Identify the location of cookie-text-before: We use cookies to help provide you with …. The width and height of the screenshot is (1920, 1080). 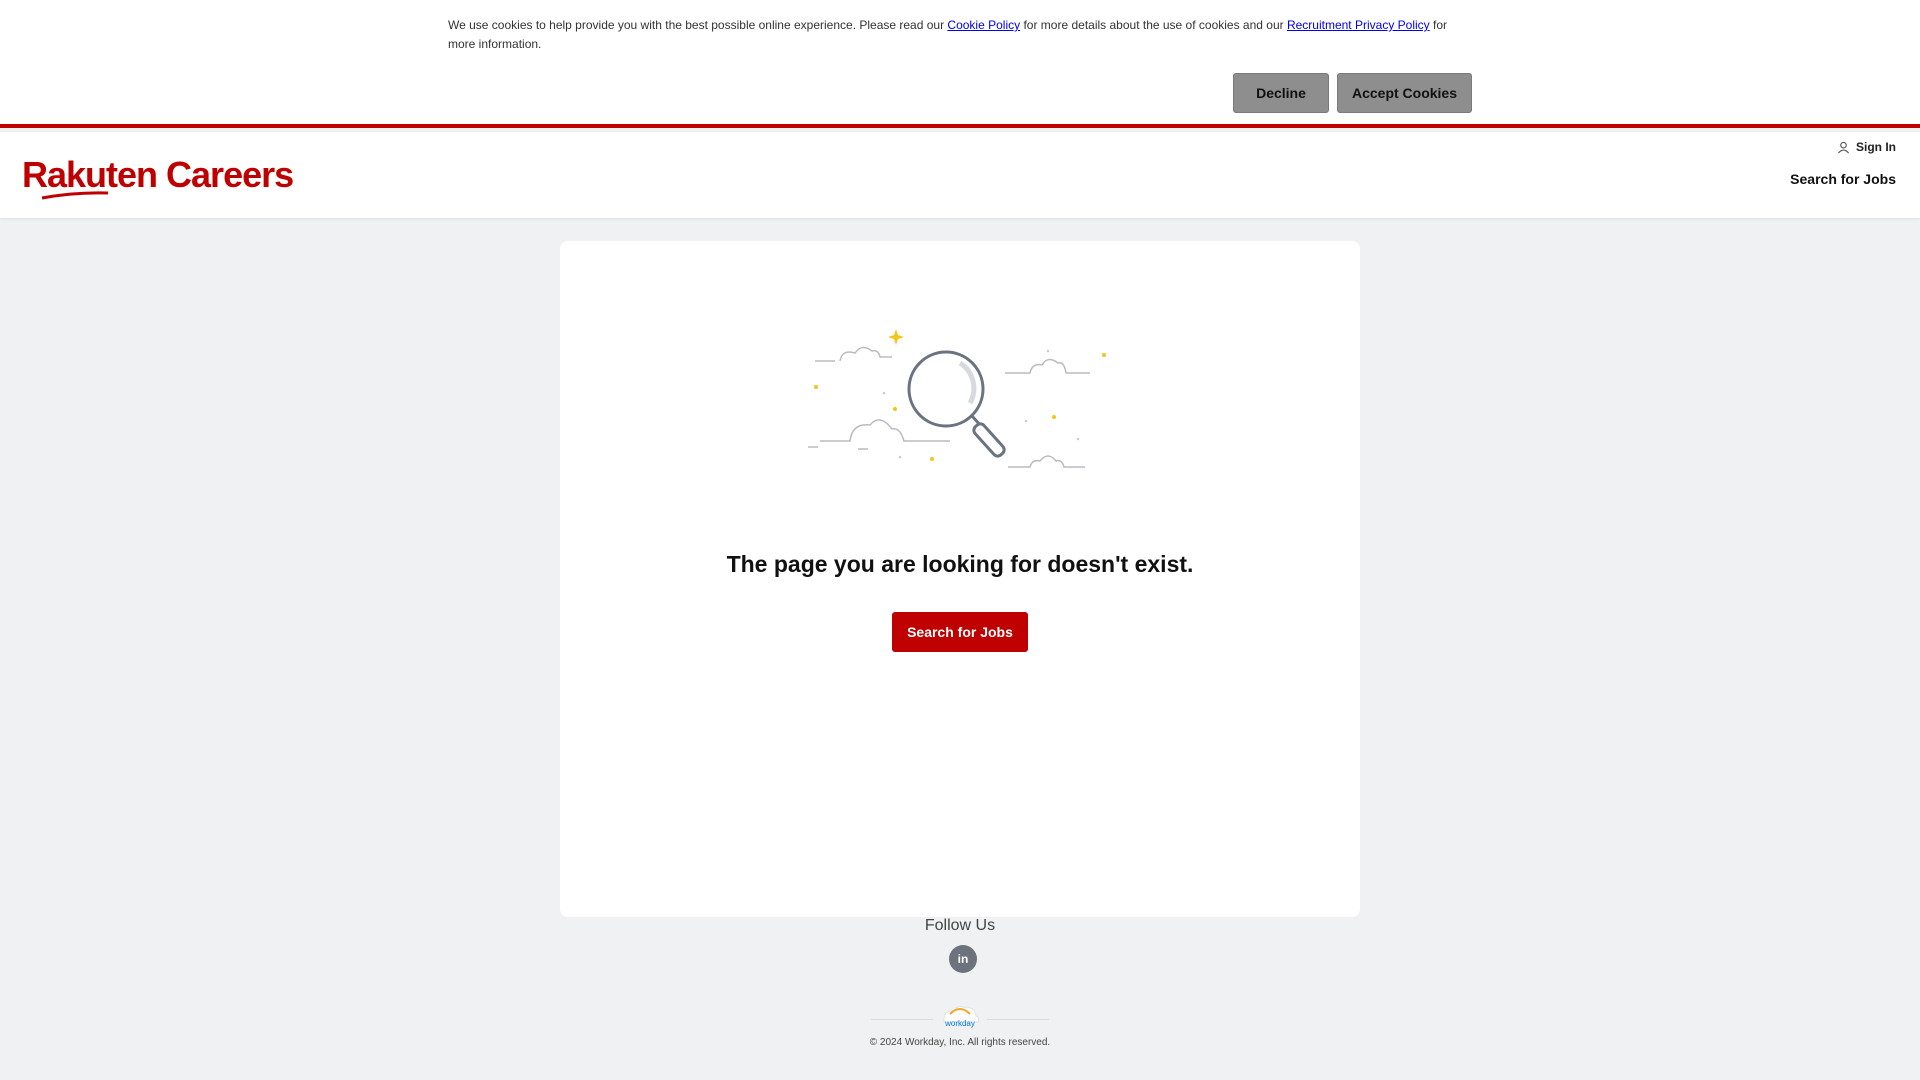
(698, 25).